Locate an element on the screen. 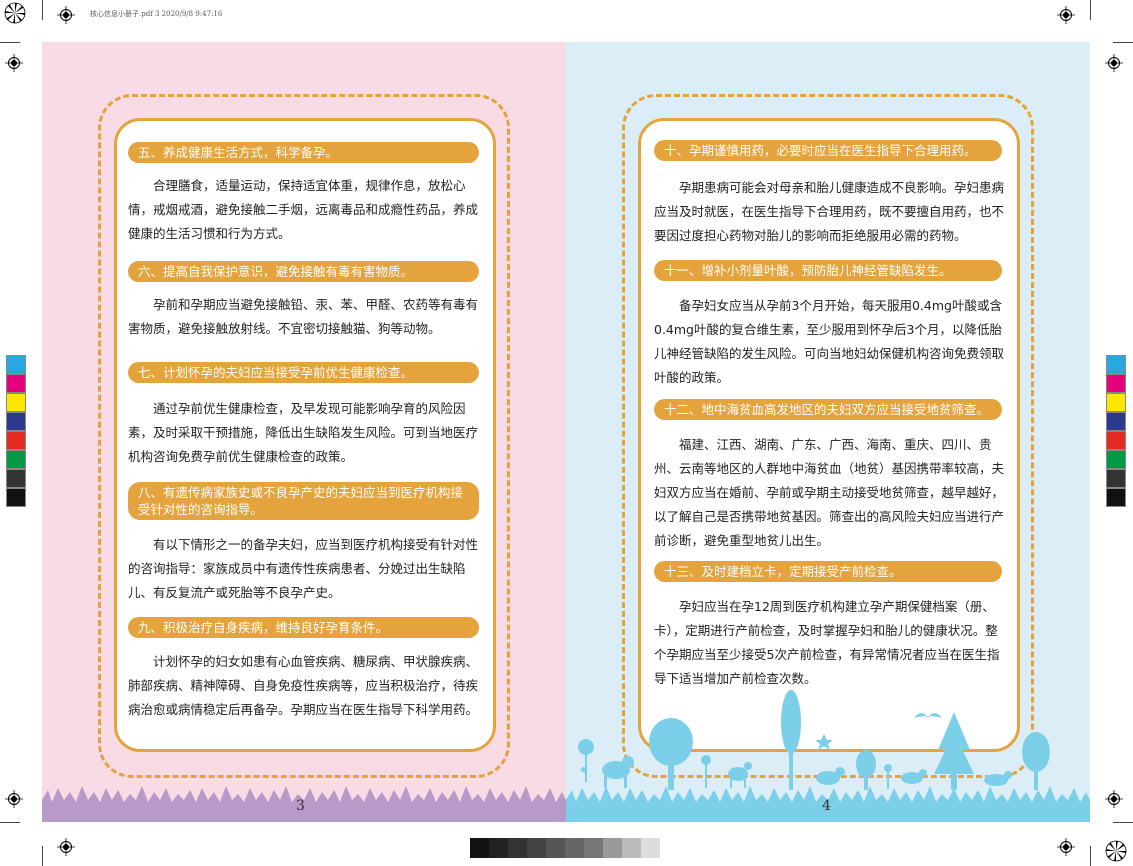  section-heading: 十二、地中海贫血高发地区的夫妇双方应当接受地贫筛查。 is located at coordinates (828, 409).